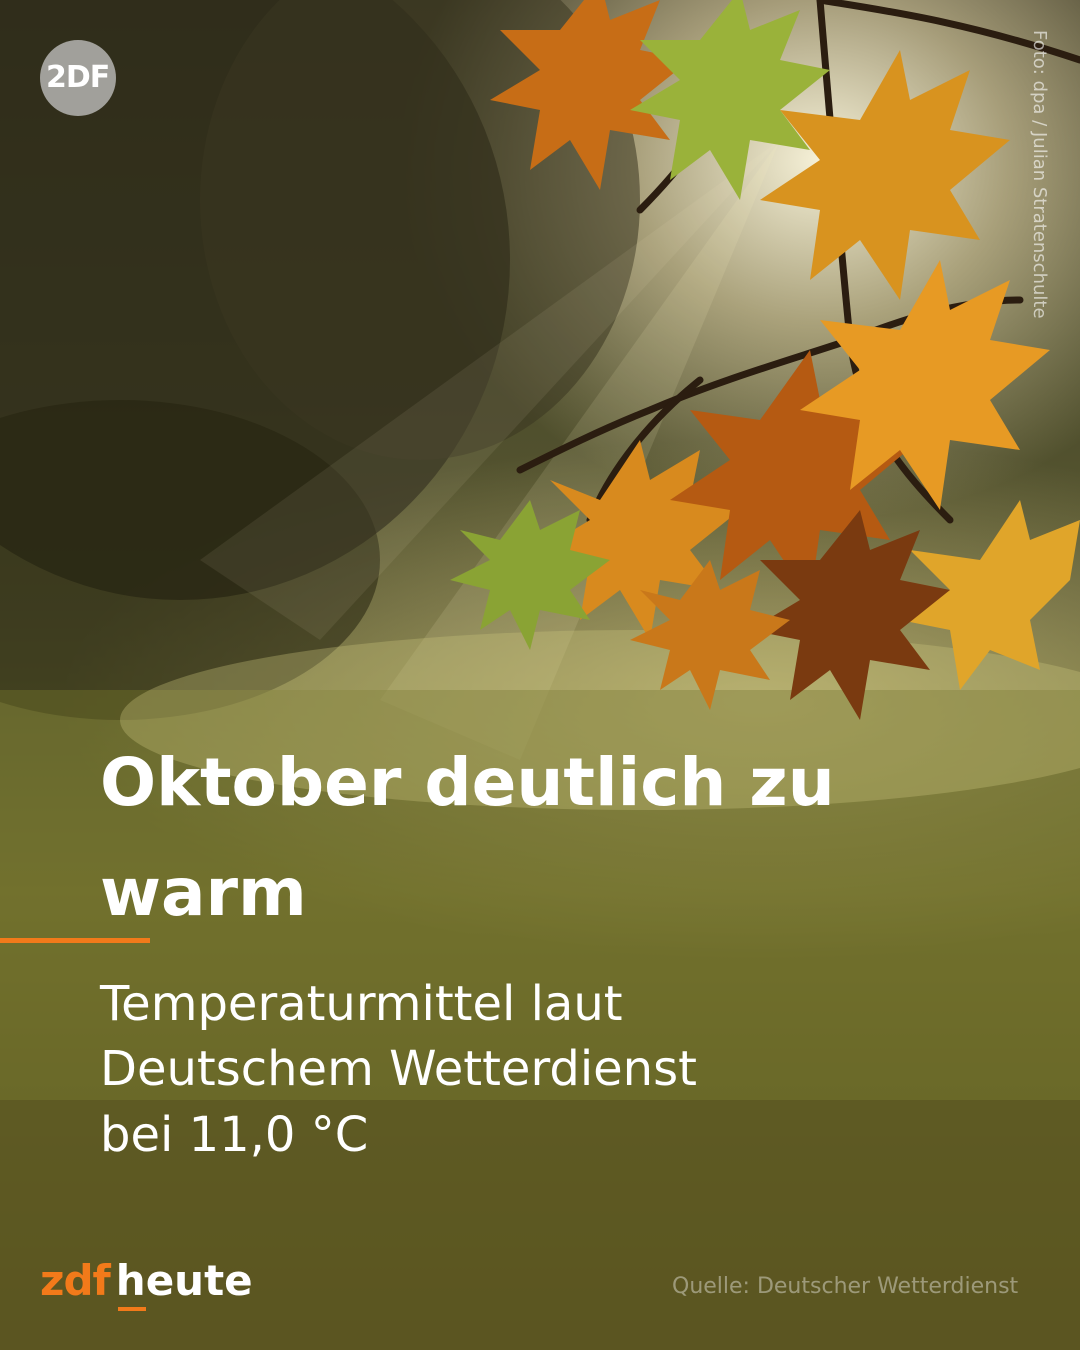  I want to click on orange-accent-line, so click(75, 940).